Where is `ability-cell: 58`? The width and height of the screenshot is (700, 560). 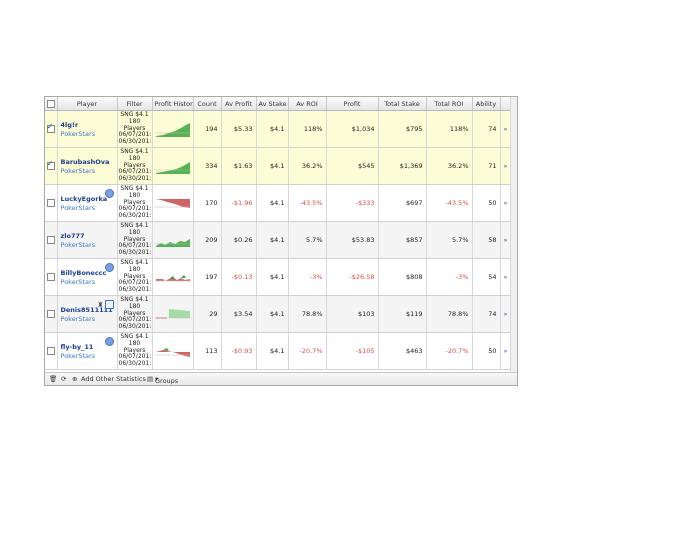
ability-cell: 58 is located at coordinates (486, 240).